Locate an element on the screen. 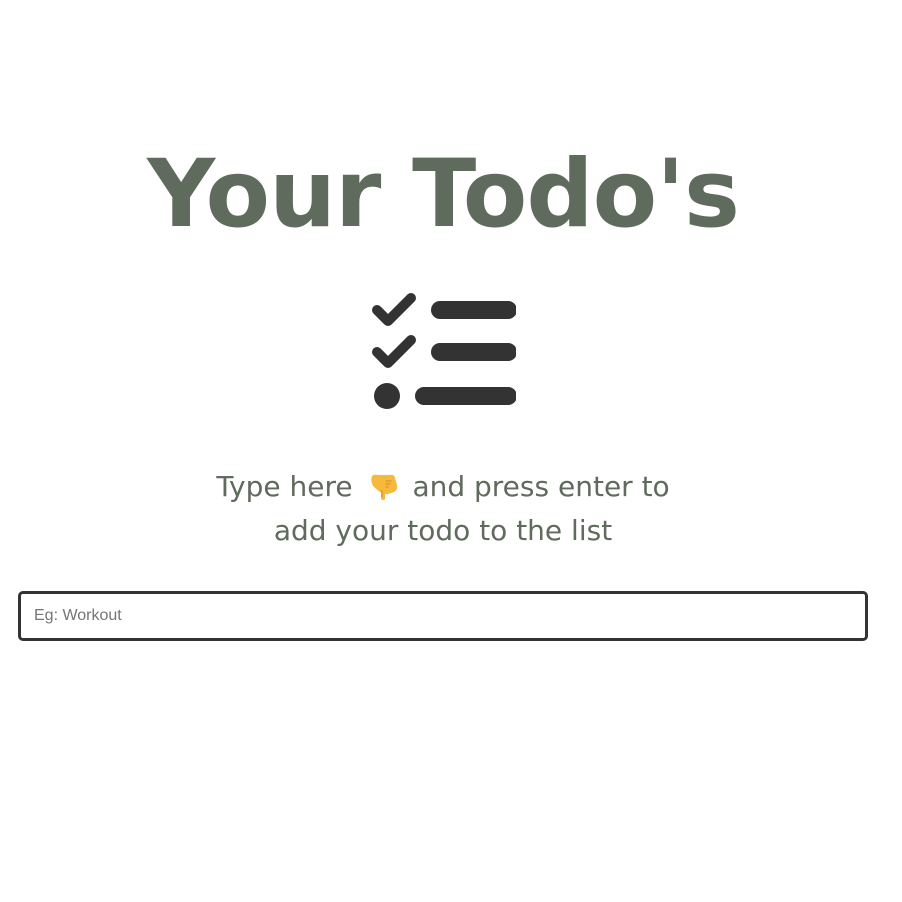  instruction-line-2: add your todo to the list is located at coordinates (443, 530).